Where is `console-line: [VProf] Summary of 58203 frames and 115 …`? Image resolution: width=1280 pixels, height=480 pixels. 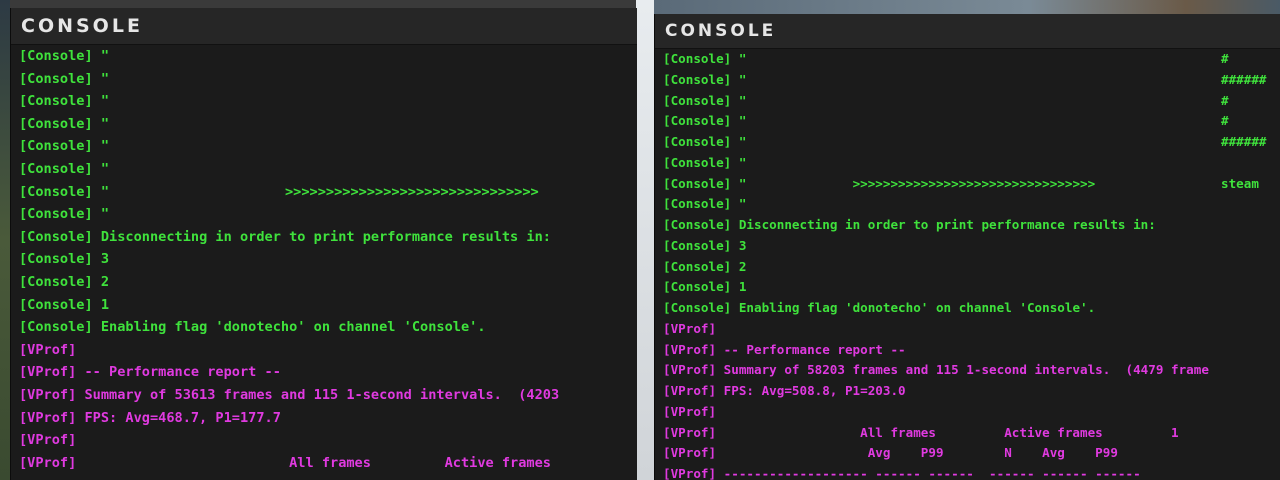 console-line: [VProf] Summary of 58203 frames and 115 … is located at coordinates (971, 370).